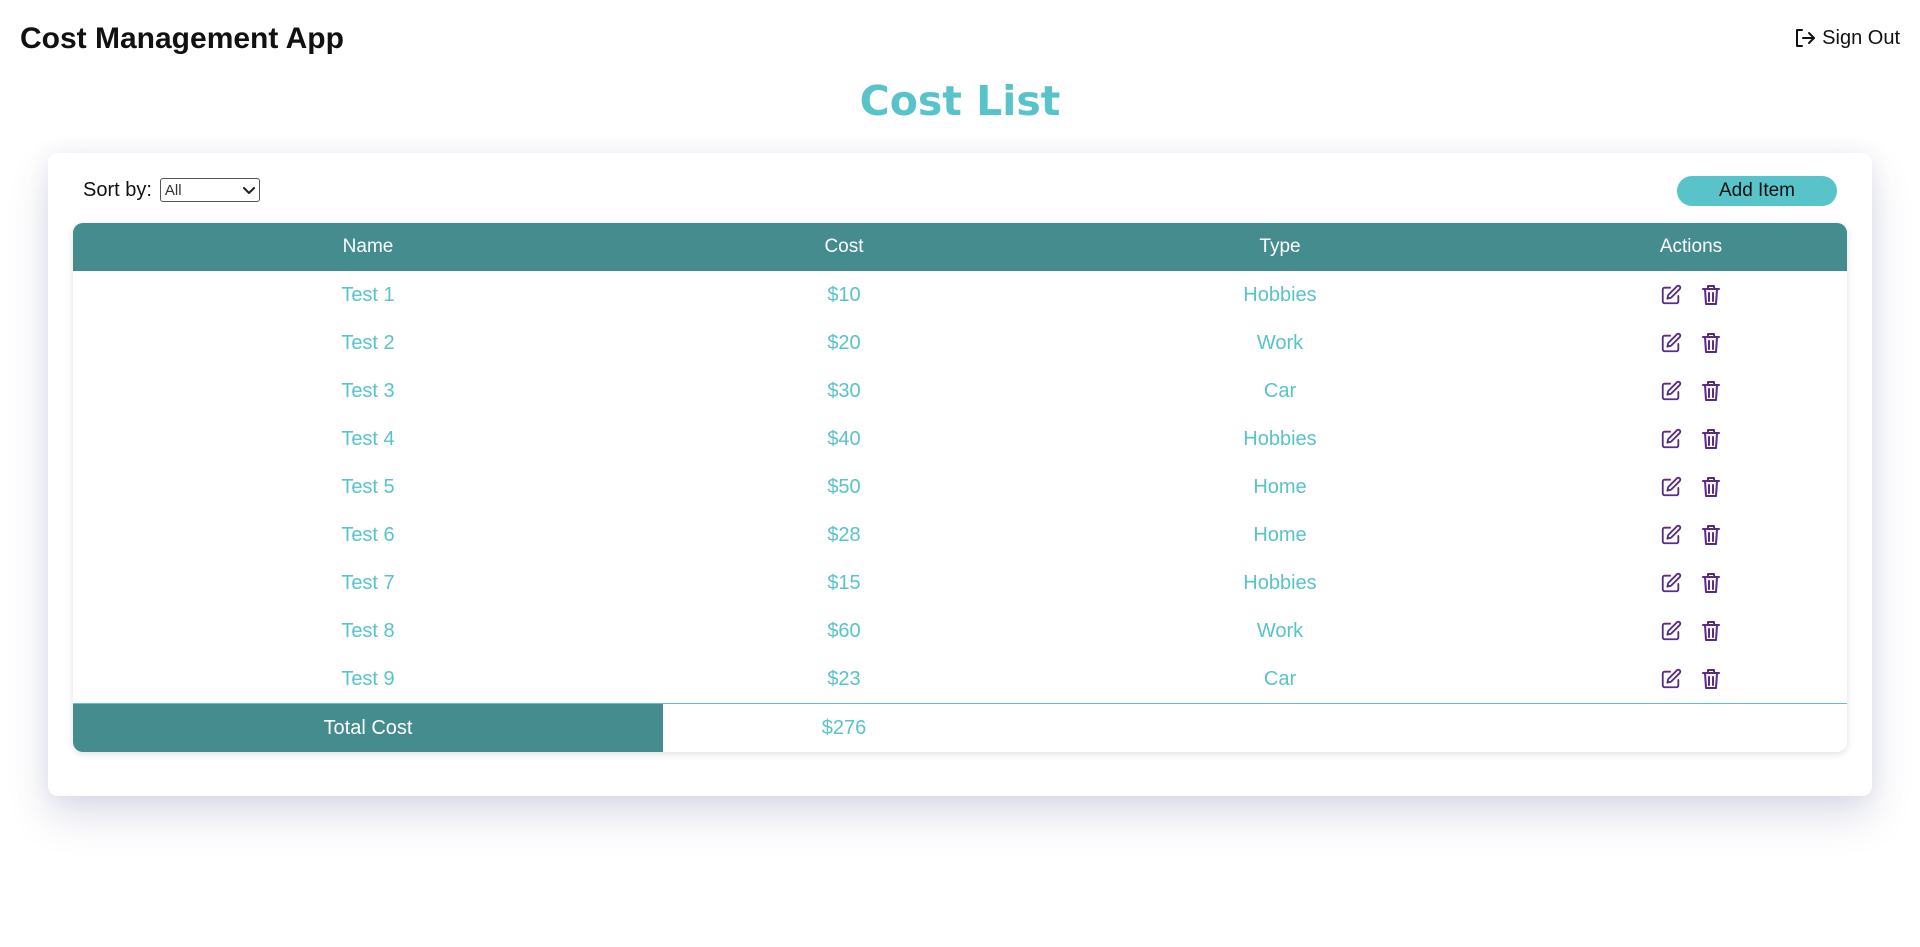  What do you see at coordinates (844, 631) in the screenshot?
I see `cell-cost: $60` at bounding box center [844, 631].